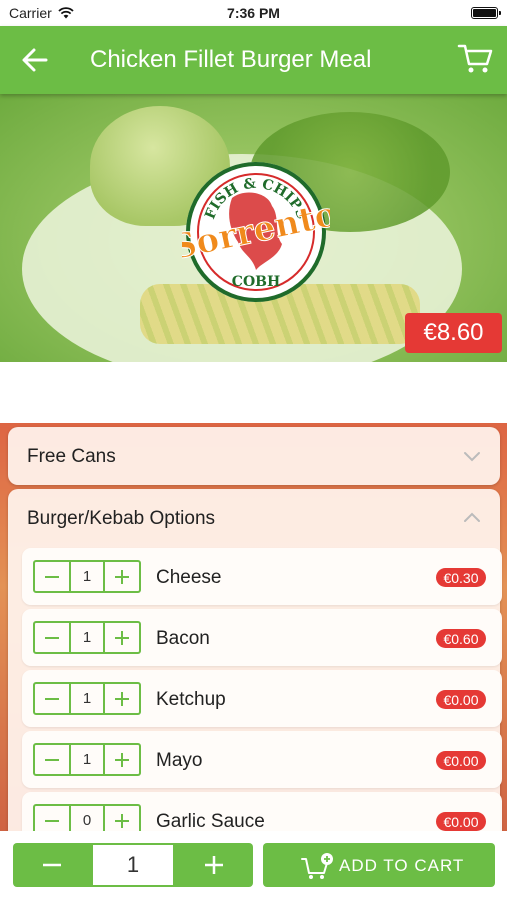 Image resolution: width=507 pixels, height=900 pixels. I want to click on arrow-left-icon, so click(35, 60).